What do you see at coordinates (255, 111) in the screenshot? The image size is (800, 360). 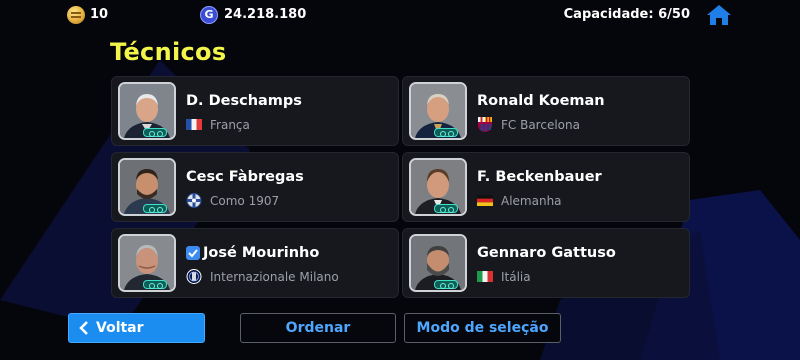 I see `coach-card: D. Deschamps França` at bounding box center [255, 111].